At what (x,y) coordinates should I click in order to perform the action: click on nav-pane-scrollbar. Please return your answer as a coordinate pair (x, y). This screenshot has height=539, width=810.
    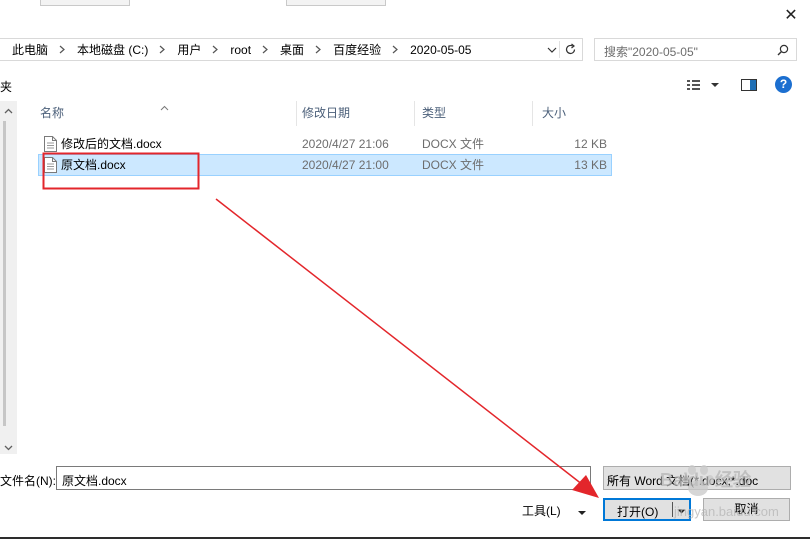
    Looking at the image, I should click on (8, 277).